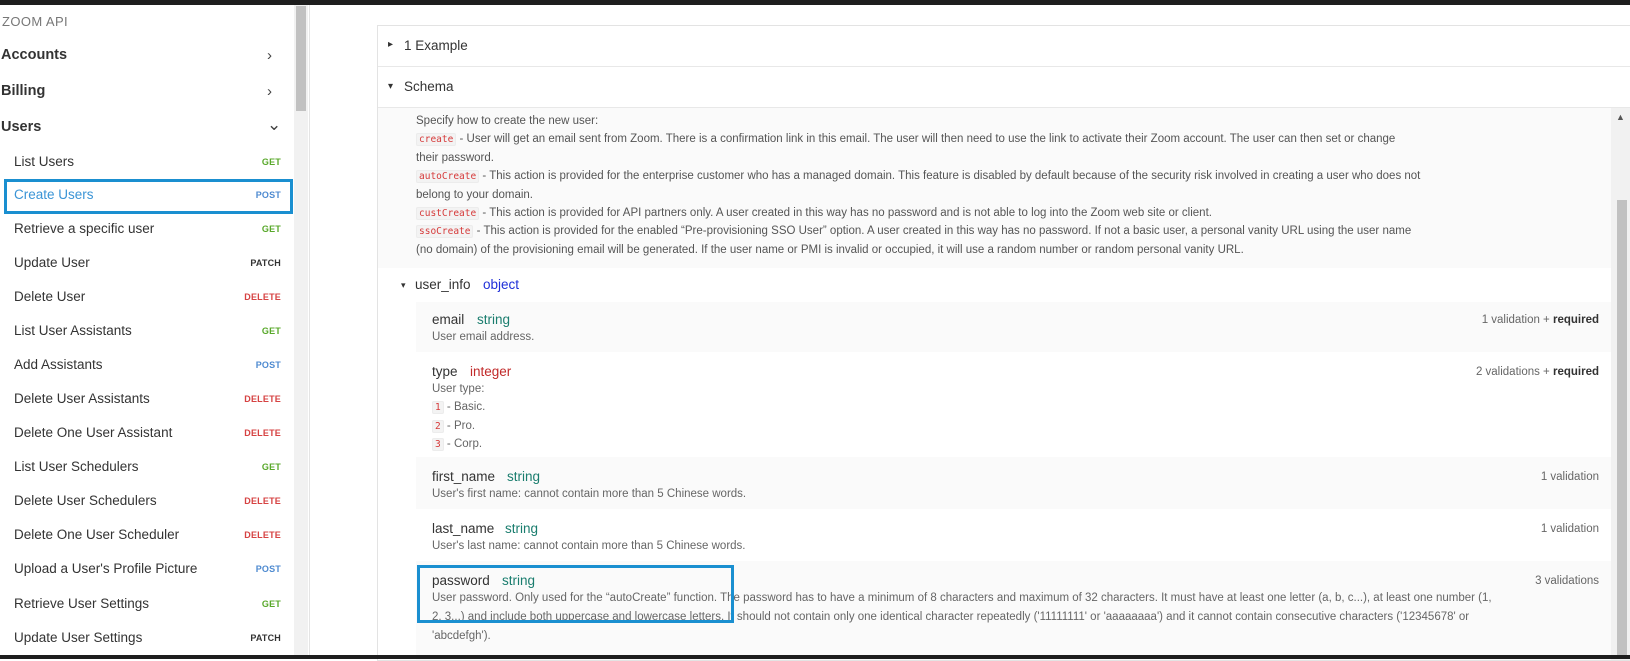 The height and width of the screenshot is (661, 1630). Describe the element at coordinates (148, 196) in the screenshot. I see `sidebar-item-create-users: Create Users POST` at that location.